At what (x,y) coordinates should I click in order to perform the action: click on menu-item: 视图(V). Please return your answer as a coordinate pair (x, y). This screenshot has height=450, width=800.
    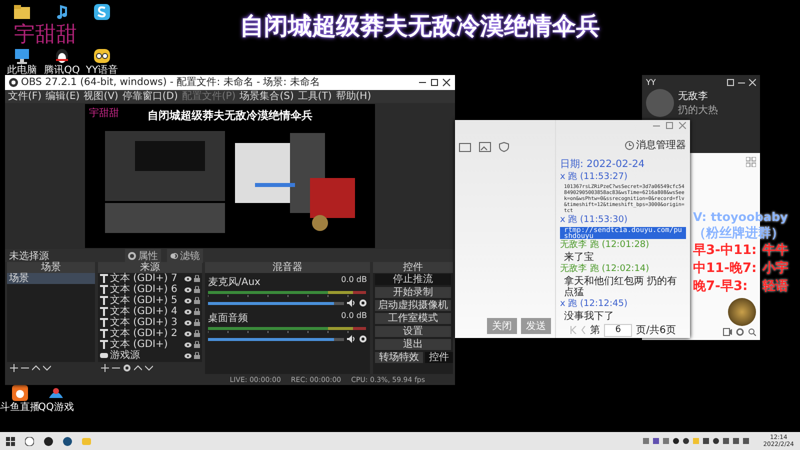
    Looking at the image, I should click on (101, 96).